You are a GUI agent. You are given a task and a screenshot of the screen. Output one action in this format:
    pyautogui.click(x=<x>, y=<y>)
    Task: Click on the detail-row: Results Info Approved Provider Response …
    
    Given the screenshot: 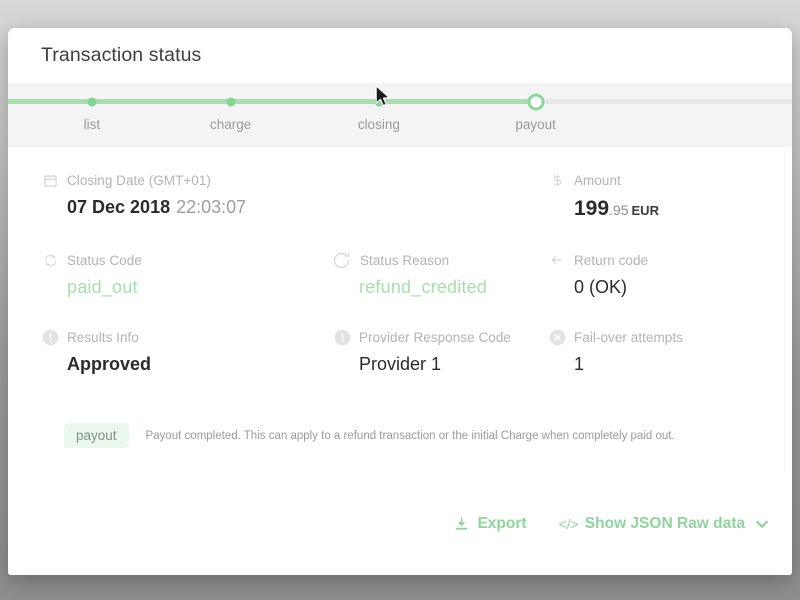 What is the action you would take?
    pyautogui.click(x=396, y=350)
    